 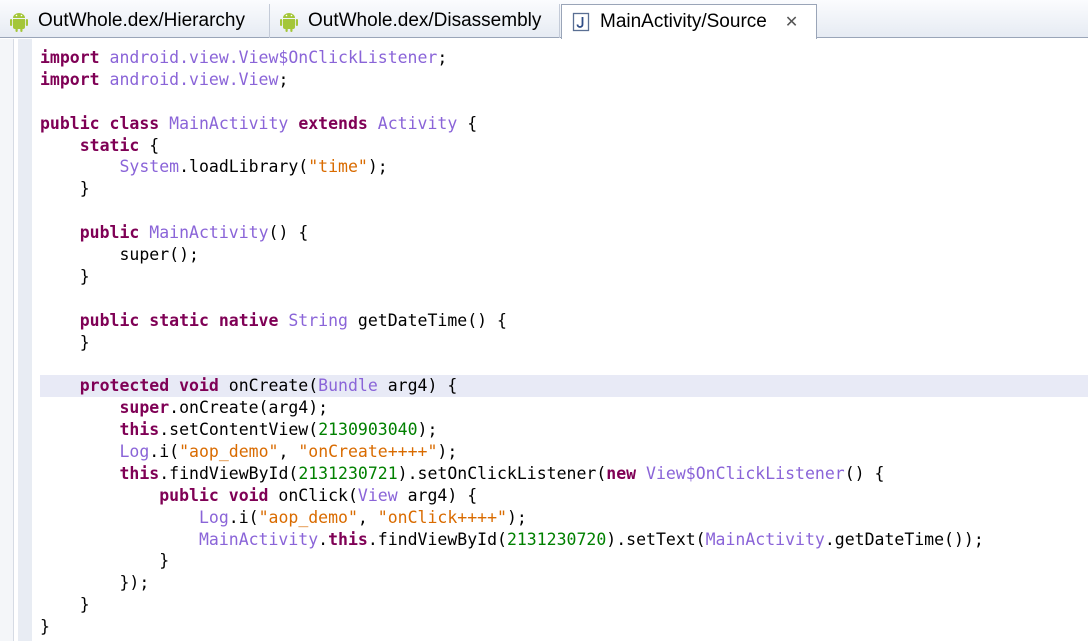 What do you see at coordinates (109, 145) in the screenshot?
I see `code-token: static` at bounding box center [109, 145].